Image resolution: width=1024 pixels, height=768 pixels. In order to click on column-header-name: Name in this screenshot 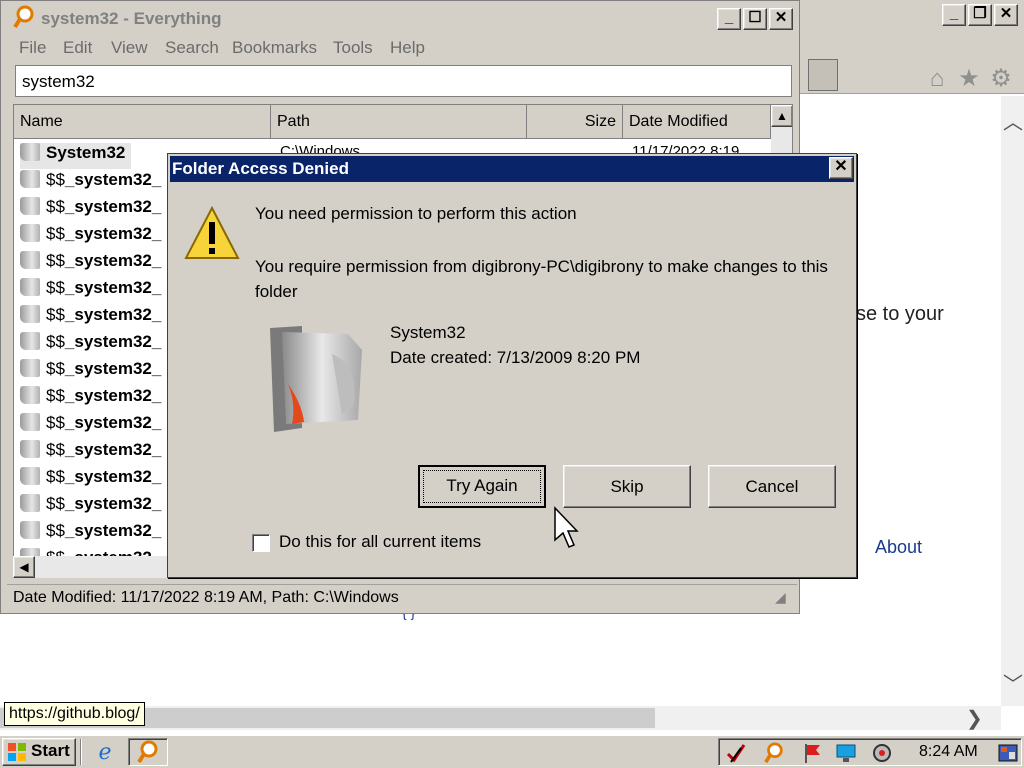, I will do `click(142, 122)`.